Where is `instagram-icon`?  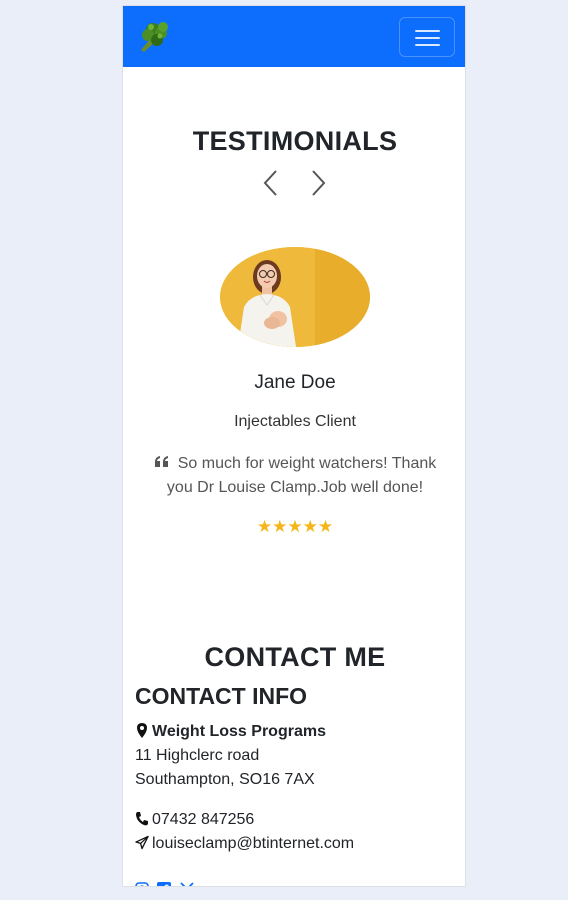 instagram-icon is located at coordinates (142, 884).